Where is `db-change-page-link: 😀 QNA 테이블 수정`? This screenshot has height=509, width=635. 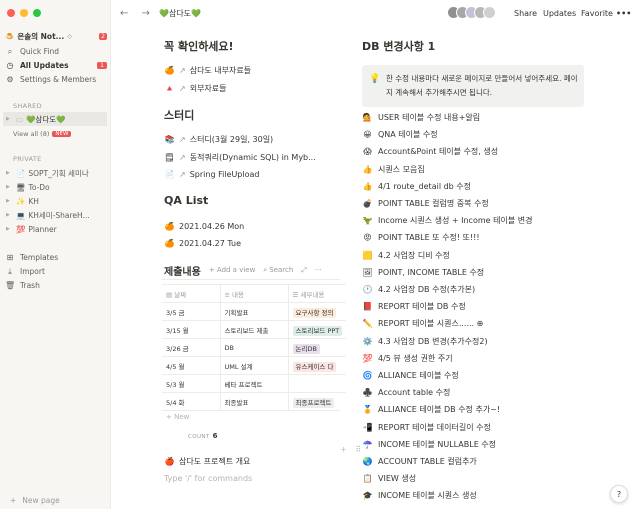
db-change-page-link: 😀 QNA 테이블 수정 is located at coordinates (399, 134).